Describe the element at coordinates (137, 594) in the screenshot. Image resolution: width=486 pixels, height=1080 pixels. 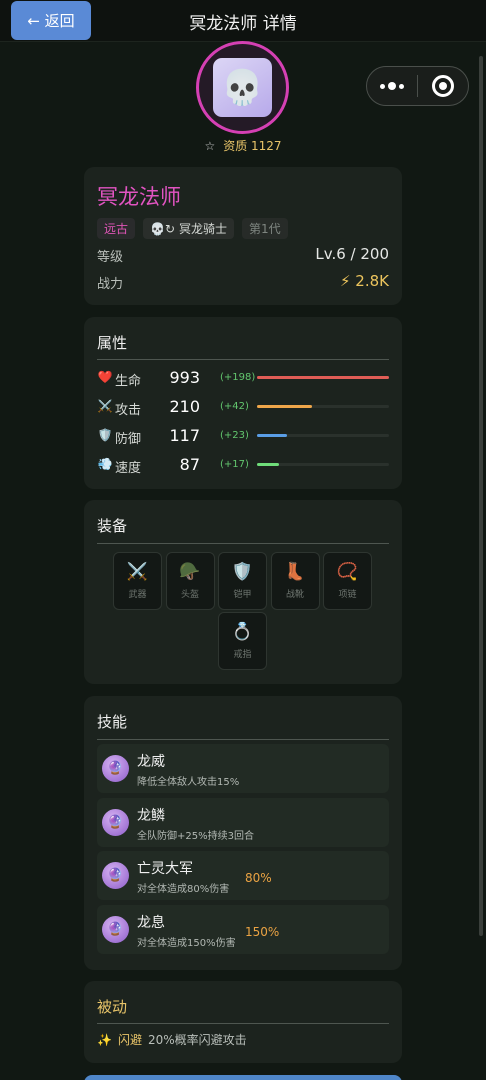
I see `equipment-slot-label: 武器` at that location.